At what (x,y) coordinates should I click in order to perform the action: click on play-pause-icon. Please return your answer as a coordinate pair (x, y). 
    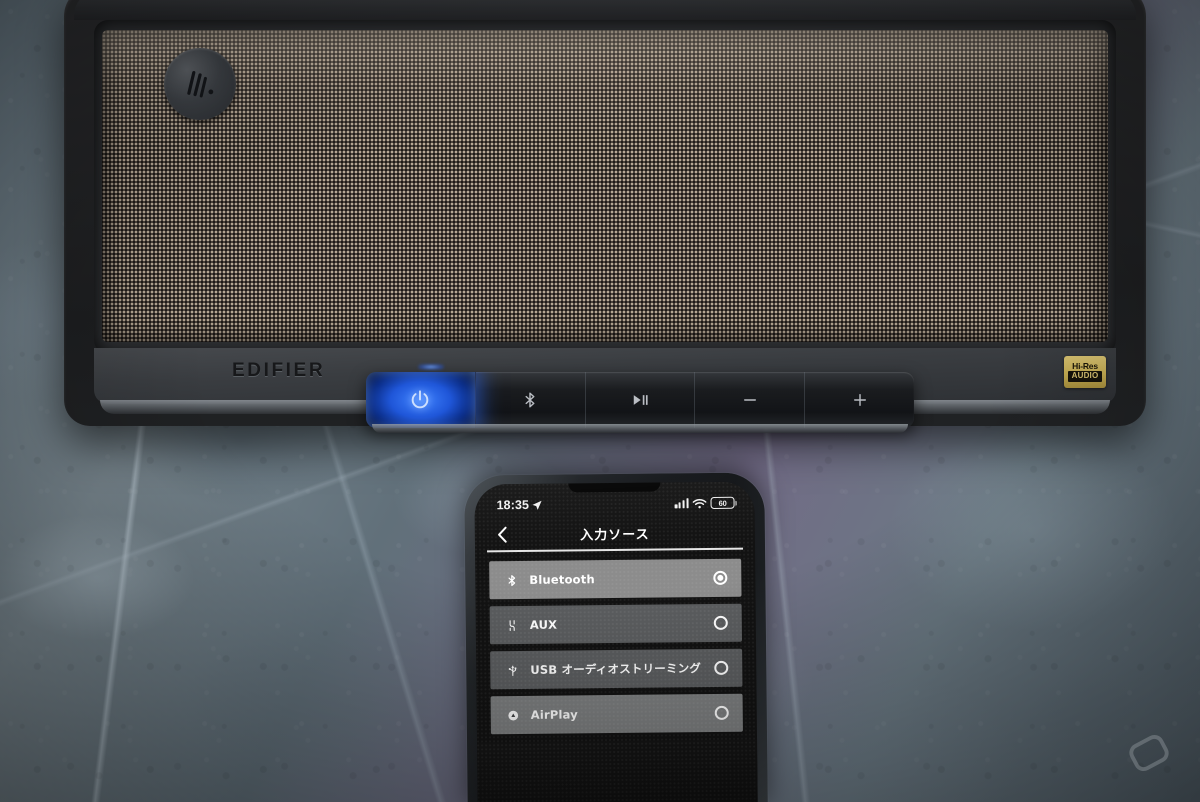
    Looking at the image, I should click on (640, 400).